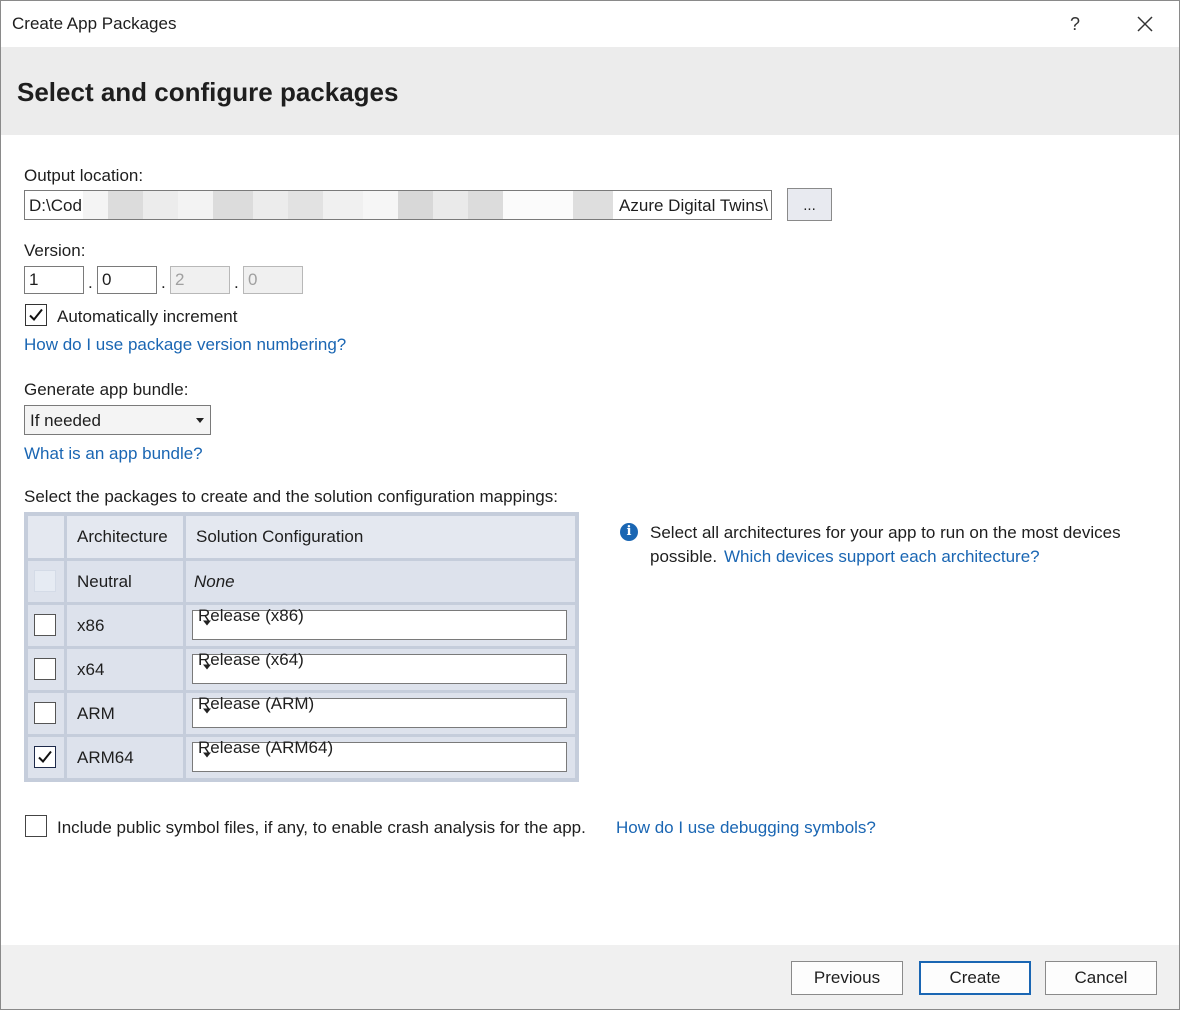 Image resolution: width=1180 pixels, height=1010 pixels. Describe the element at coordinates (379, 667) in the screenshot. I see `x64-configuration-dropdown: Release (x64)` at that location.